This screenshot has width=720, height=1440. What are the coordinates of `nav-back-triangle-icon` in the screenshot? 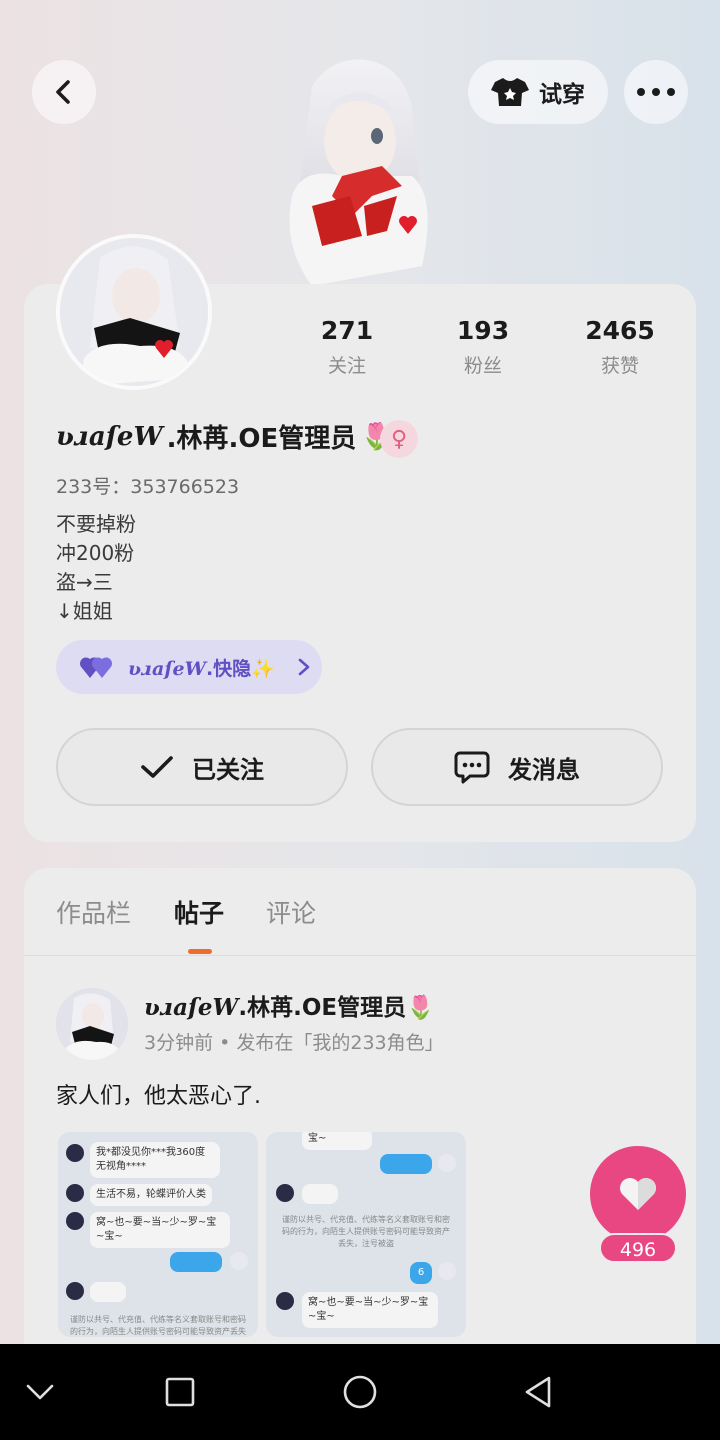 It's located at (538, 1392).